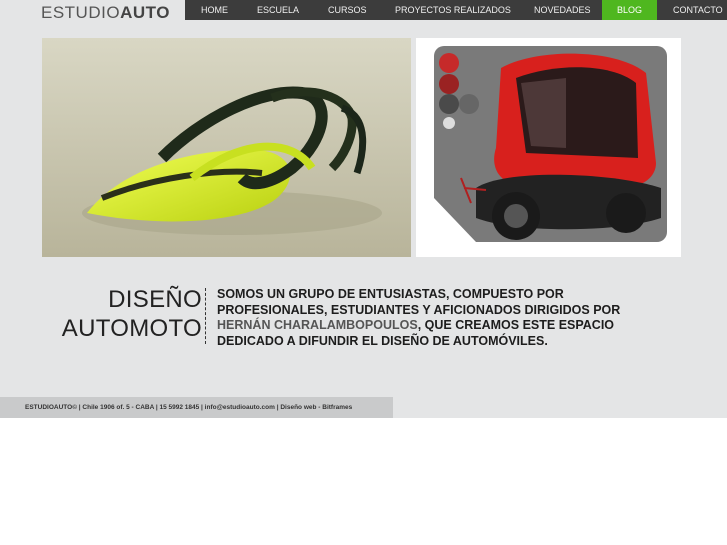 Image resolution: width=727 pixels, height=545 pixels. Describe the element at coordinates (548, 147) in the screenshot. I see `red-car-sketch-image` at that location.